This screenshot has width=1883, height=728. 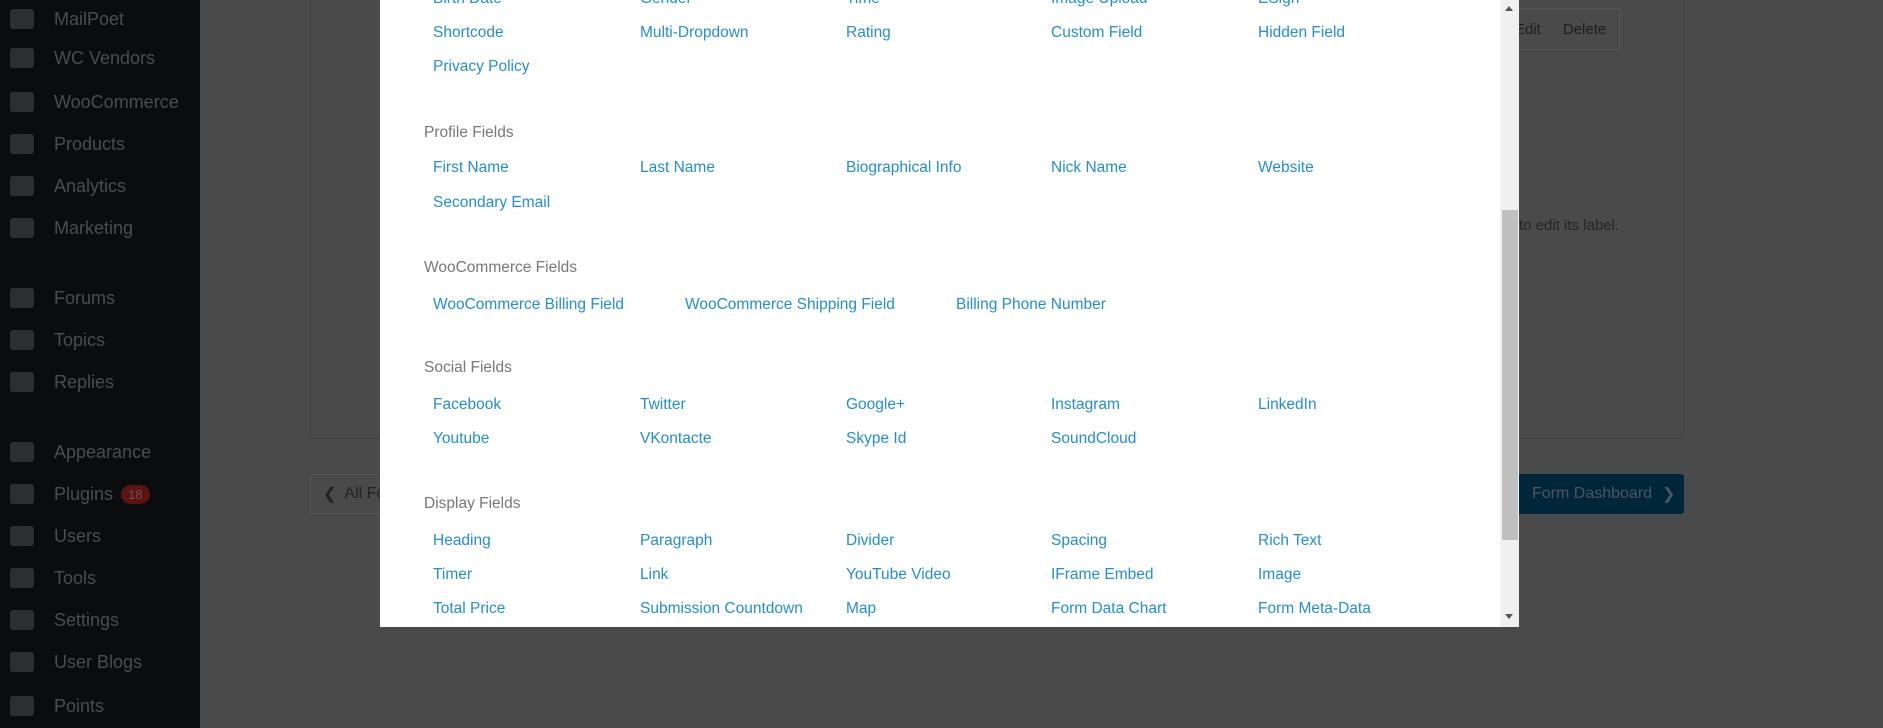 What do you see at coordinates (57, 340) in the screenshot?
I see `sidebar-item-topics: Topics` at bounding box center [57, 340].